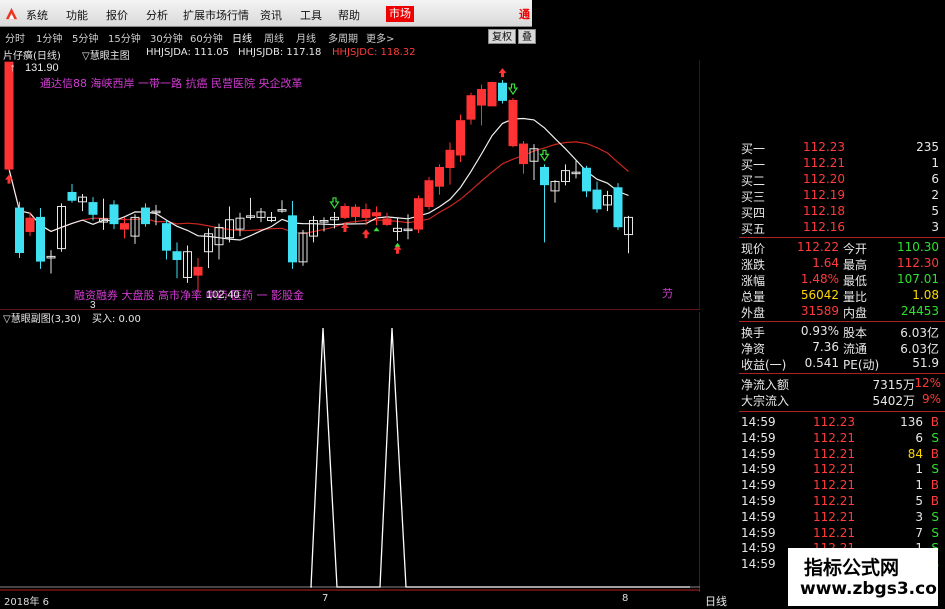 The height and width of the screenshot is (609, 945). I want to click on tick-volume: 3, so click(919, 516).